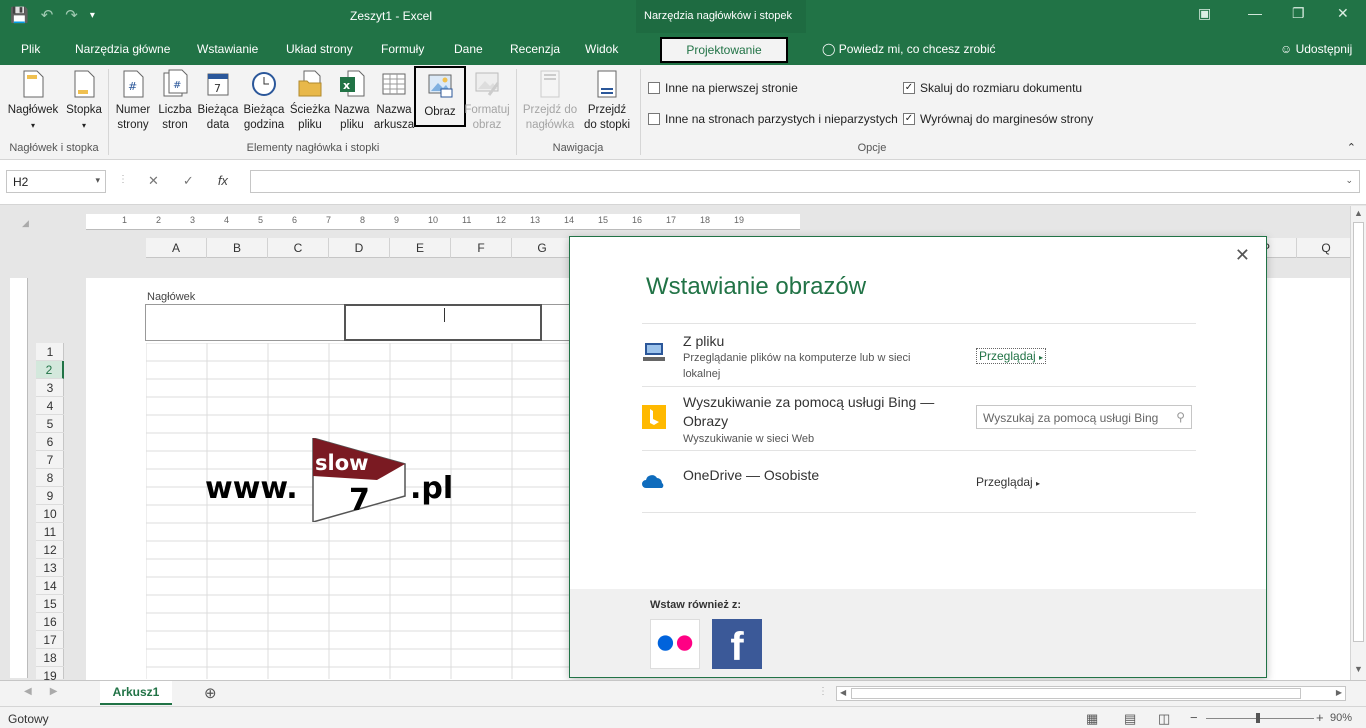 Image resolution: width=1366 pixels, height=728 pixels. Describe the element at coordinates (607, 101) in the screenshot. I see `go-to-footer-button: Przejdź do stopki` at that location.